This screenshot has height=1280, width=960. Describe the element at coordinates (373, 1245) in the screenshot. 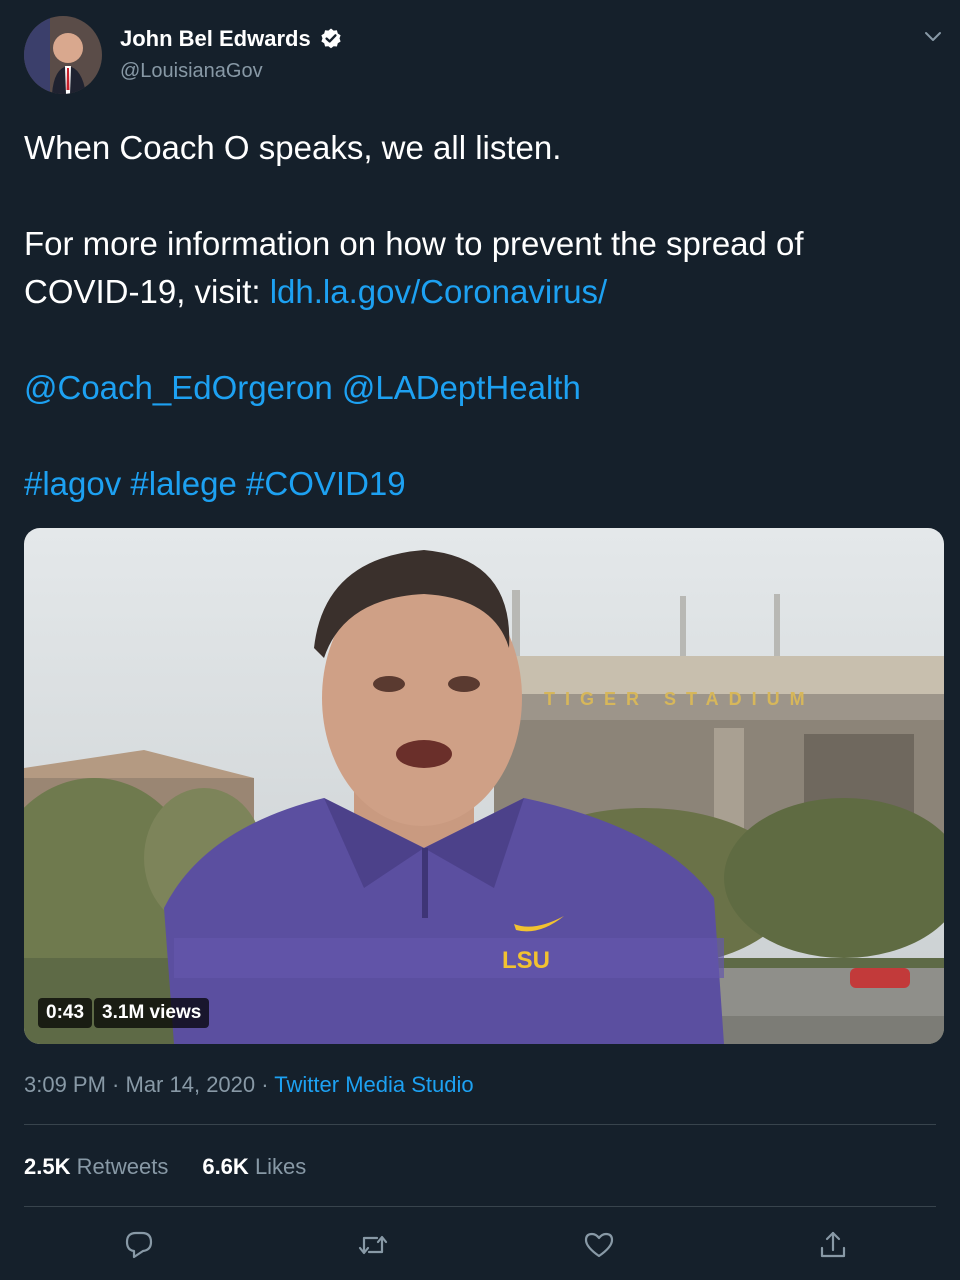

I see `retweet-icon` at that location.